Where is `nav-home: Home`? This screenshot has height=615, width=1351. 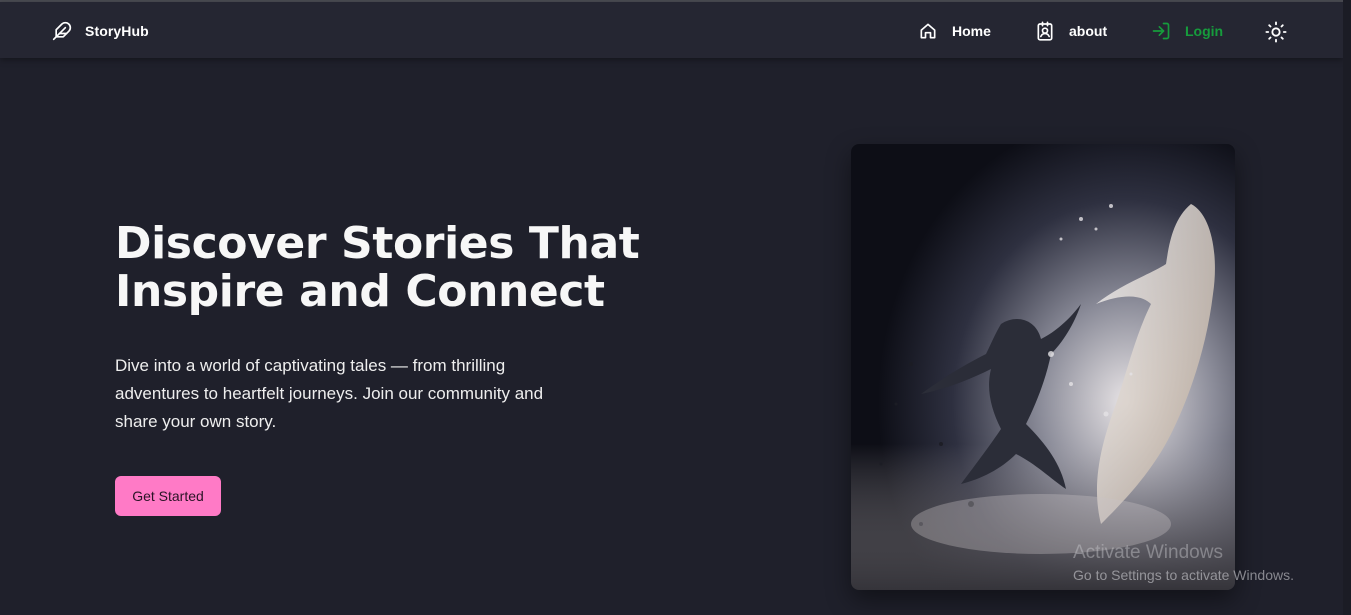
nav-home: Home is located at coordinates (954, 31).